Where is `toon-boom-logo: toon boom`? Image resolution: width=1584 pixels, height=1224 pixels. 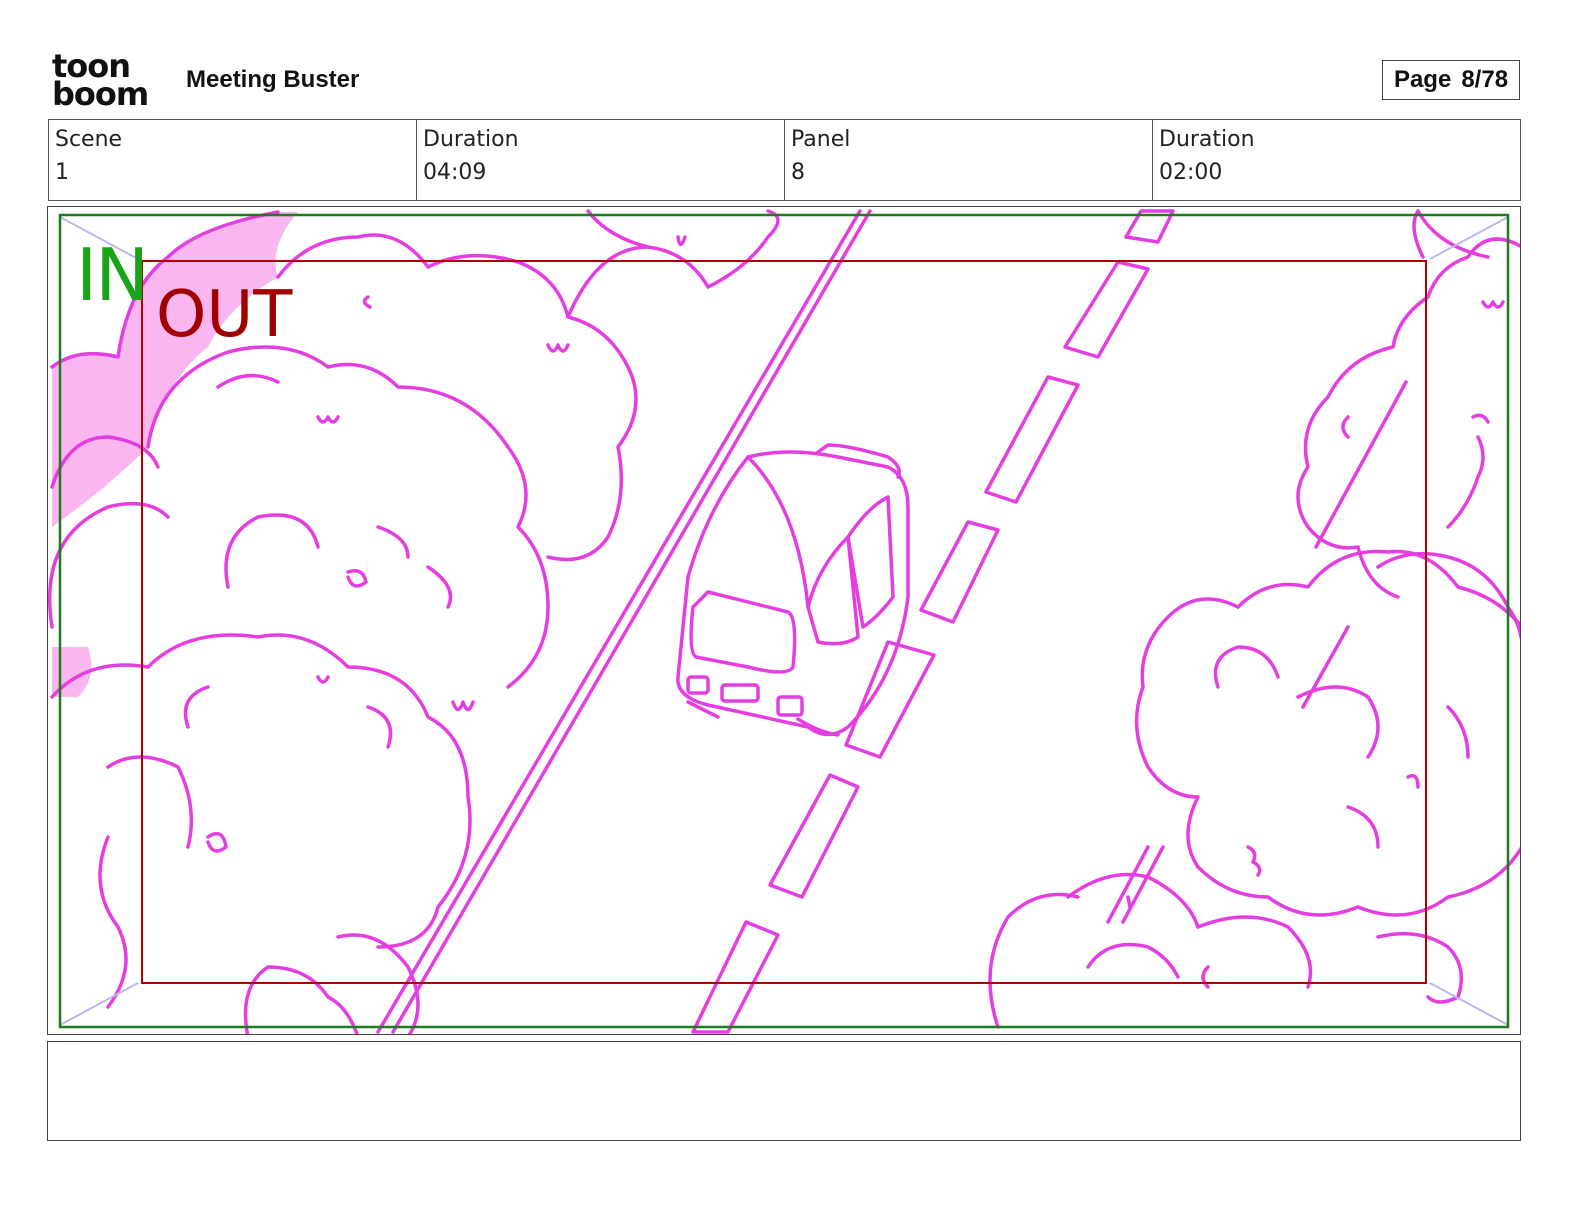 toon-boom-logo: toon boom is located at coordinates (108, 82).